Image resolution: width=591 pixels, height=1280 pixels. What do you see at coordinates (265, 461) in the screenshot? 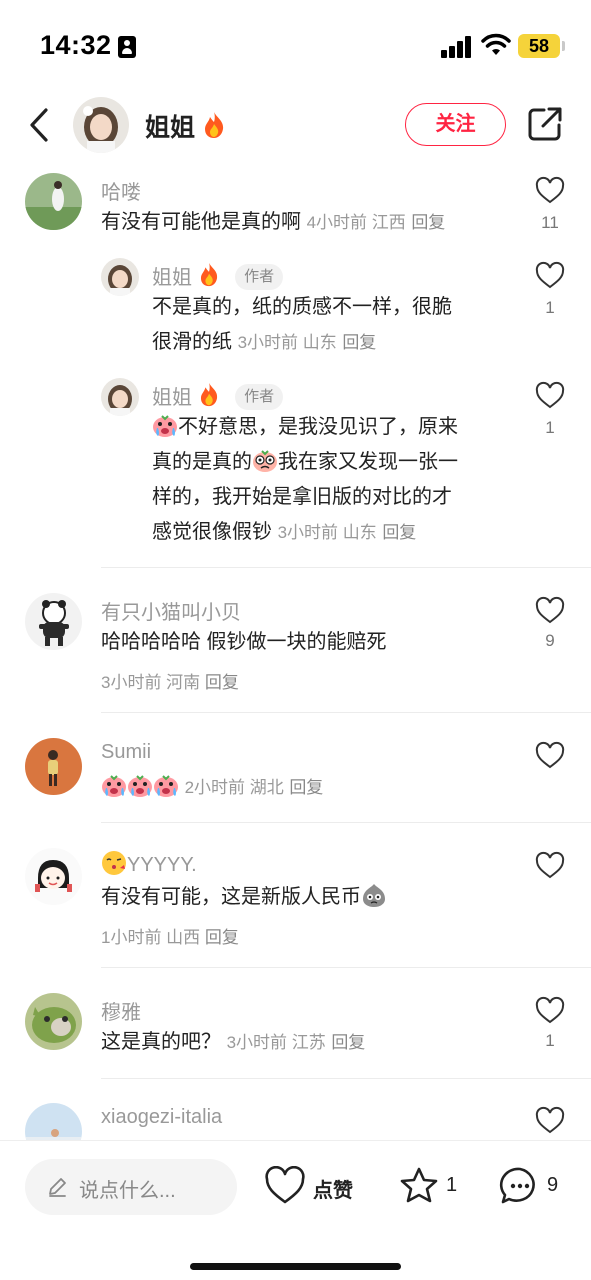
I see `nervous-emoji-icon` at bounding box center [265, 461].